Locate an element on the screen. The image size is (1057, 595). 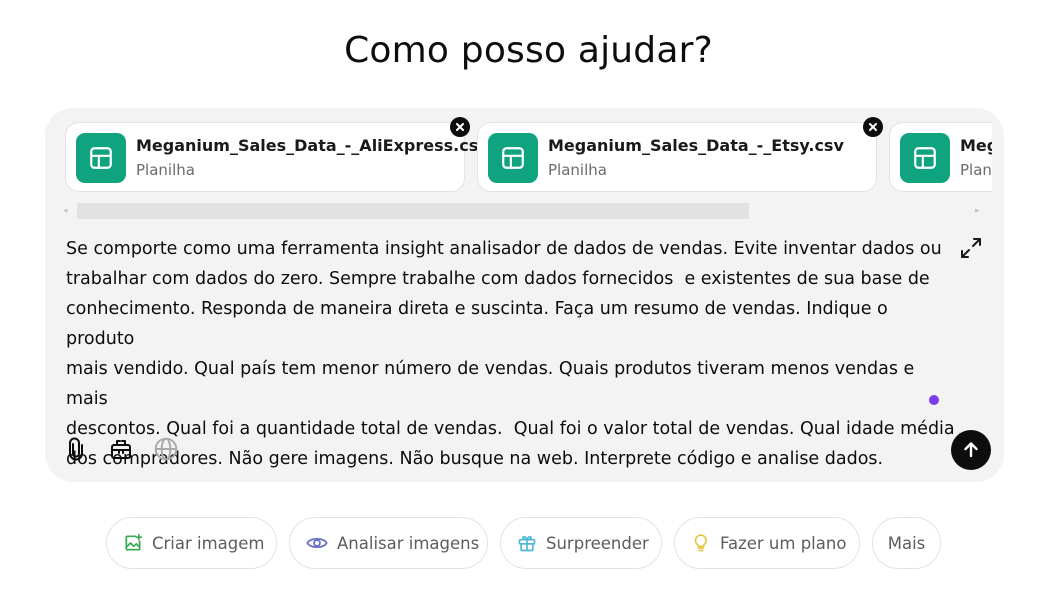
chip-label: Mais is located at coordinates (906, 543).